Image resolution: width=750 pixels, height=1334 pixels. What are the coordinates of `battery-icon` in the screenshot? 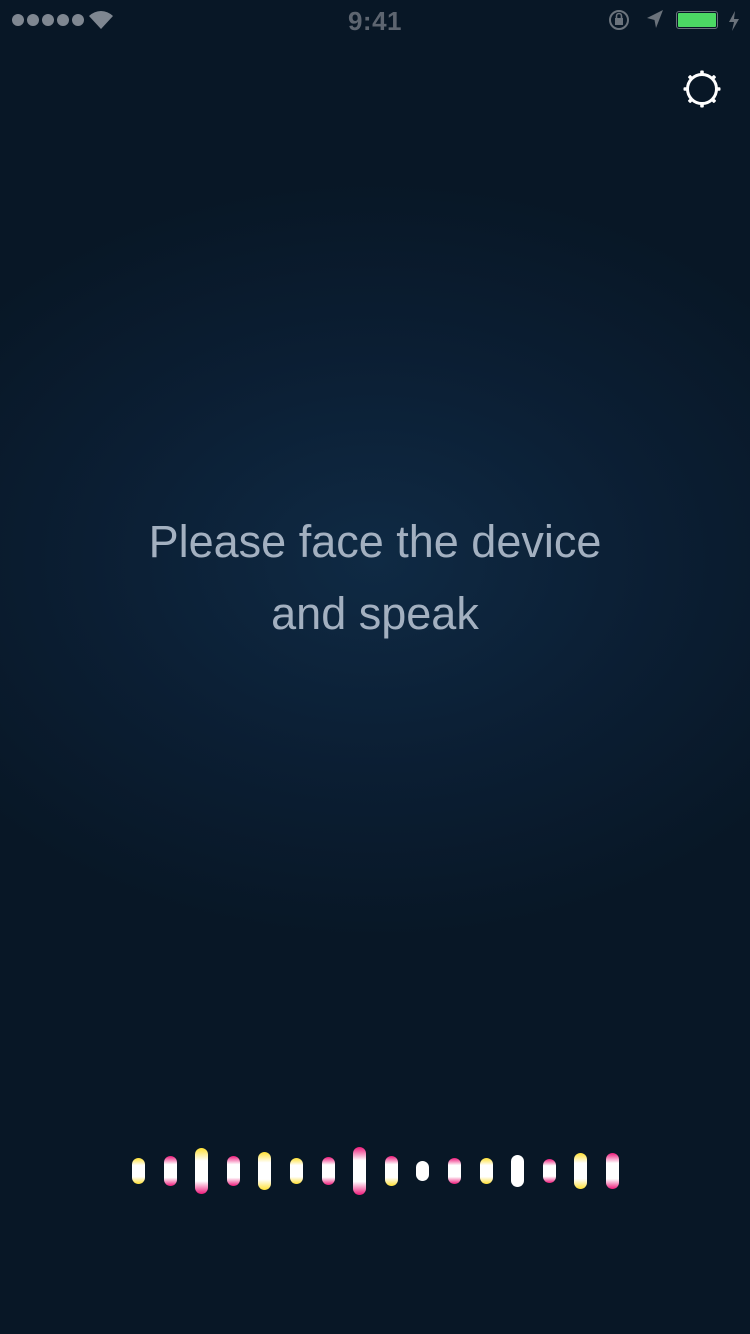 It's located at (698, 20).